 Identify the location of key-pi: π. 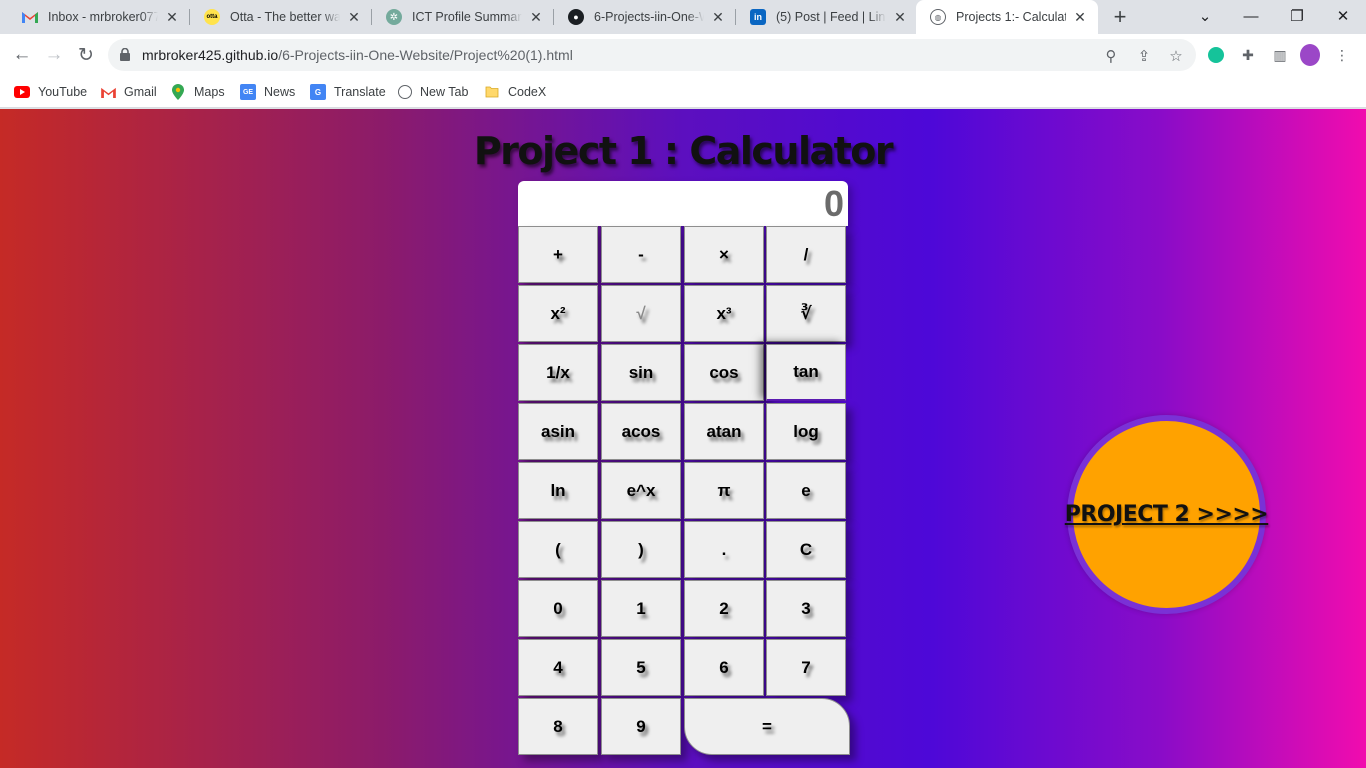
(724, 490).